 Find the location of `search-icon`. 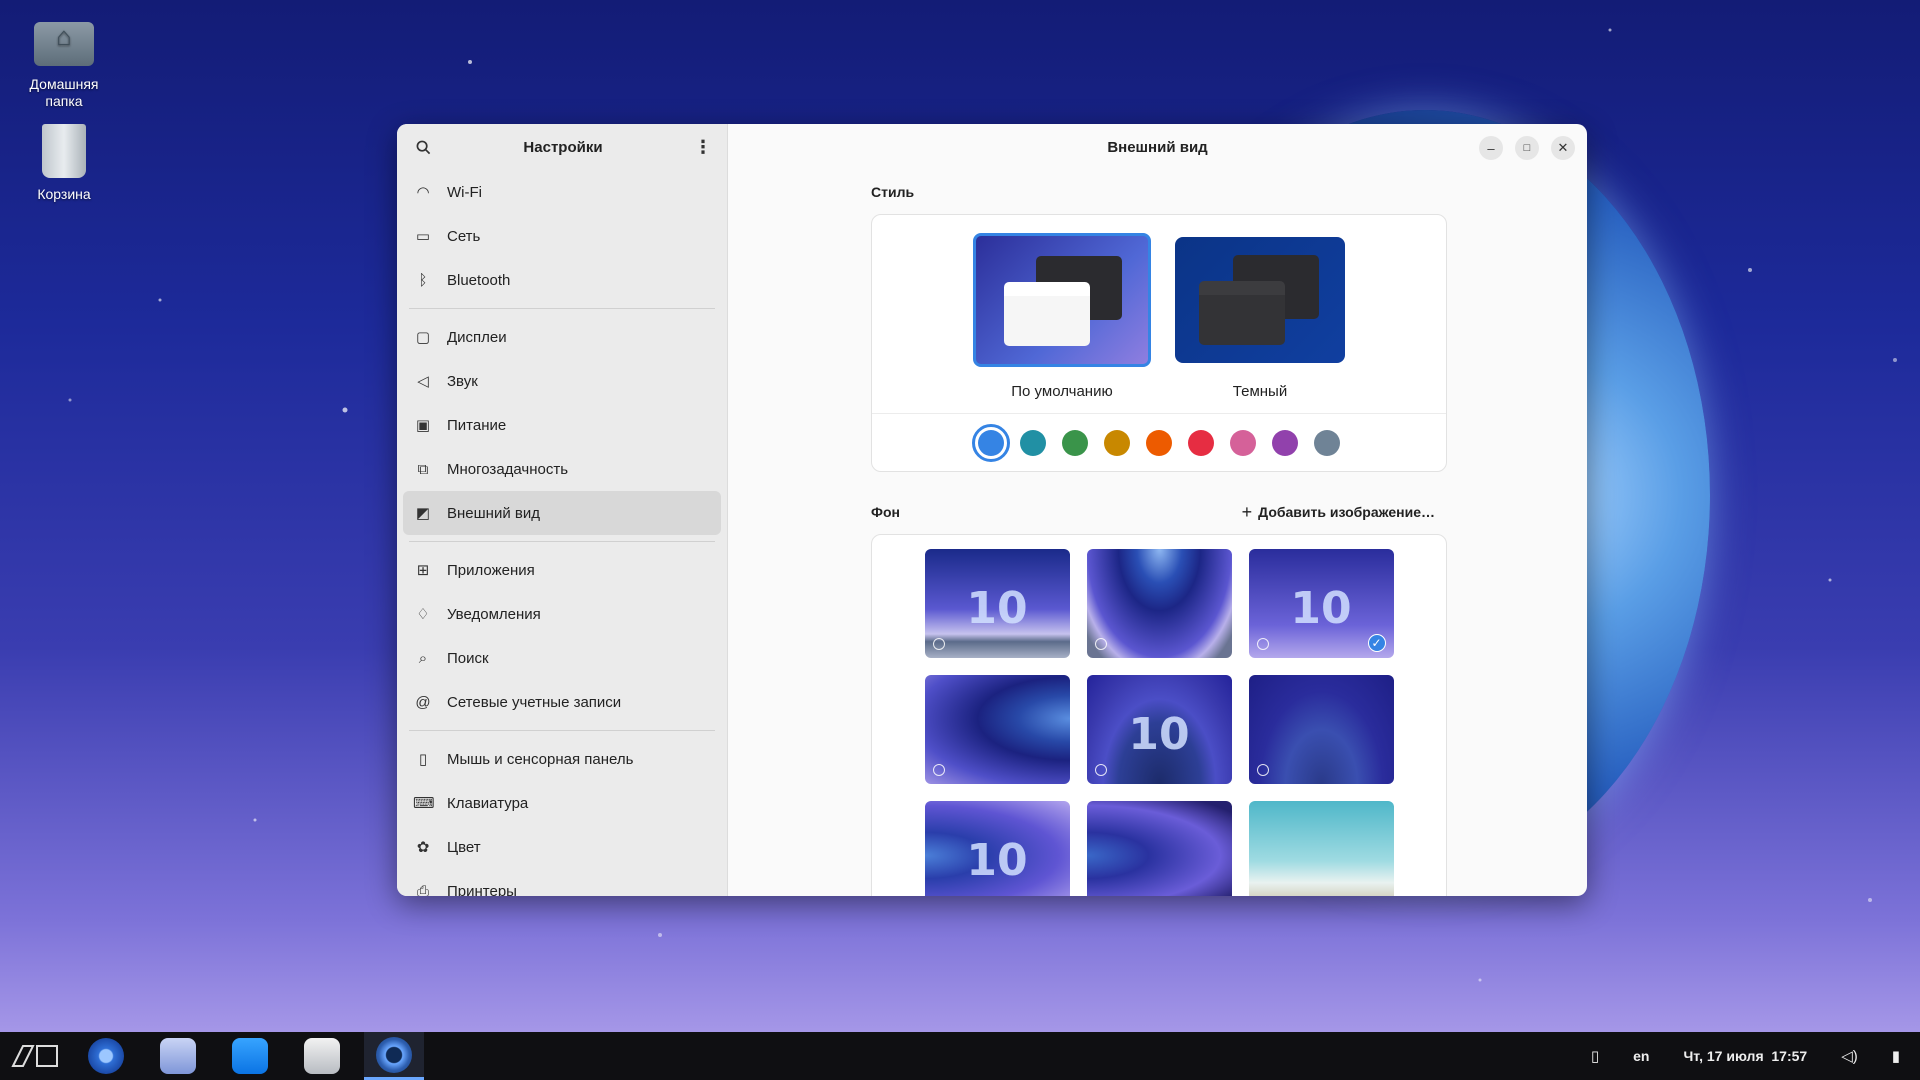

search-icon is located at coordinates (423, 147).